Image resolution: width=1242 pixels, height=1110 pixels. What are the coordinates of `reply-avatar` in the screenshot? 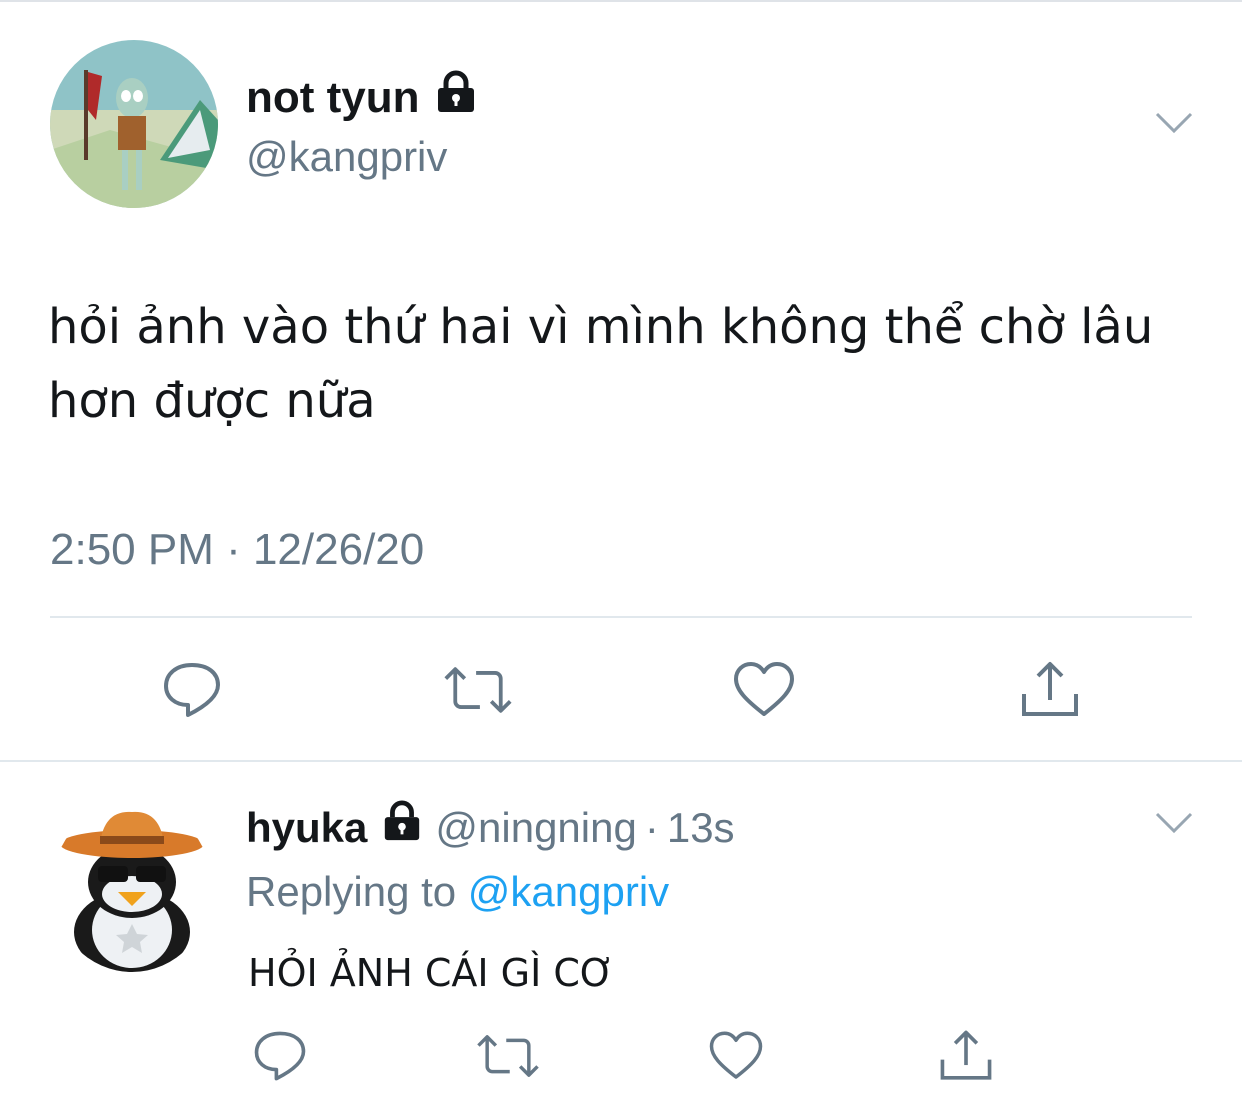 It's located at (132, 887).